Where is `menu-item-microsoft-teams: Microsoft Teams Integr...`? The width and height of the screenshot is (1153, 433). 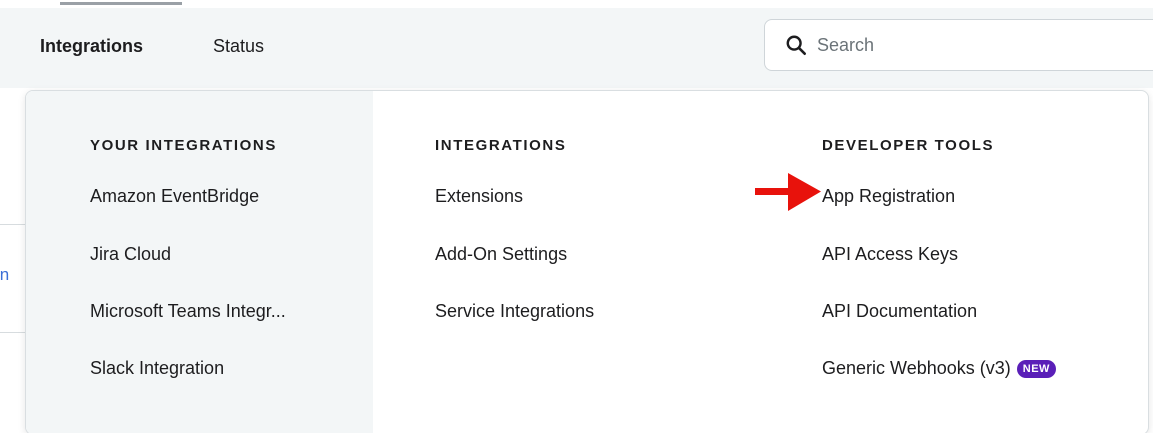 menu-item-microsoft-teams: Microsoft Teams Integr... is located at coordinates (188, 311).